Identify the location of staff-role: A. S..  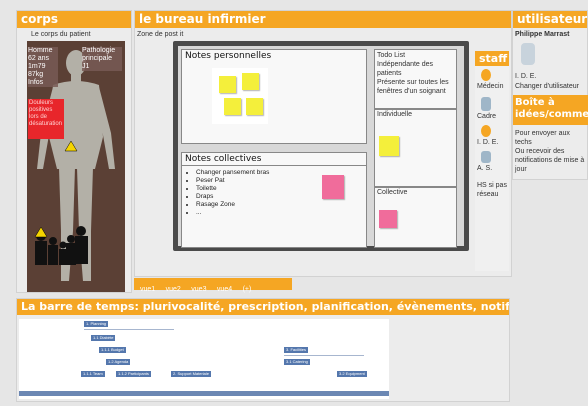
(485, 168).